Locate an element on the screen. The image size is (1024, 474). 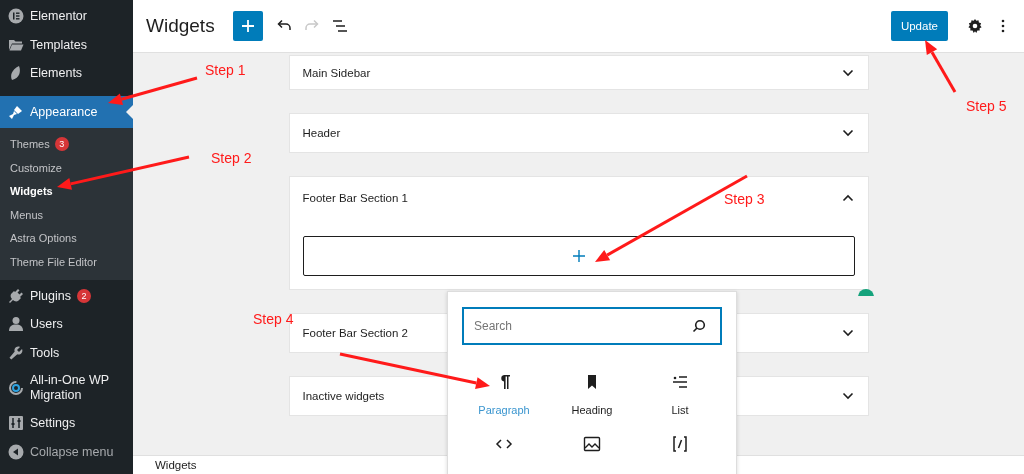
submenu-item: Theme File Editor is located at coordinates (66, 262).